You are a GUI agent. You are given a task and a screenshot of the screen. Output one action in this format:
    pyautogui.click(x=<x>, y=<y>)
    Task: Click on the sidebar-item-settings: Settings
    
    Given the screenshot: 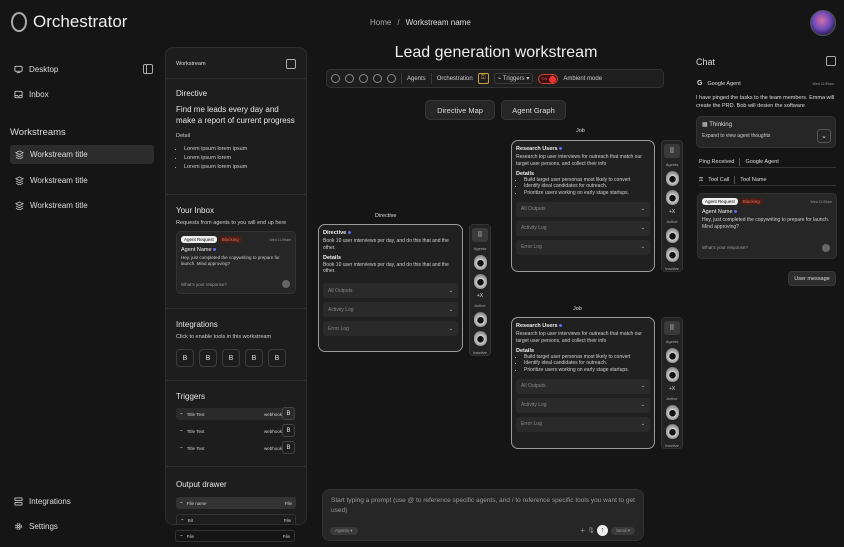 What is the action you would take?
    pyautogui.click(x=36, y=526)
    